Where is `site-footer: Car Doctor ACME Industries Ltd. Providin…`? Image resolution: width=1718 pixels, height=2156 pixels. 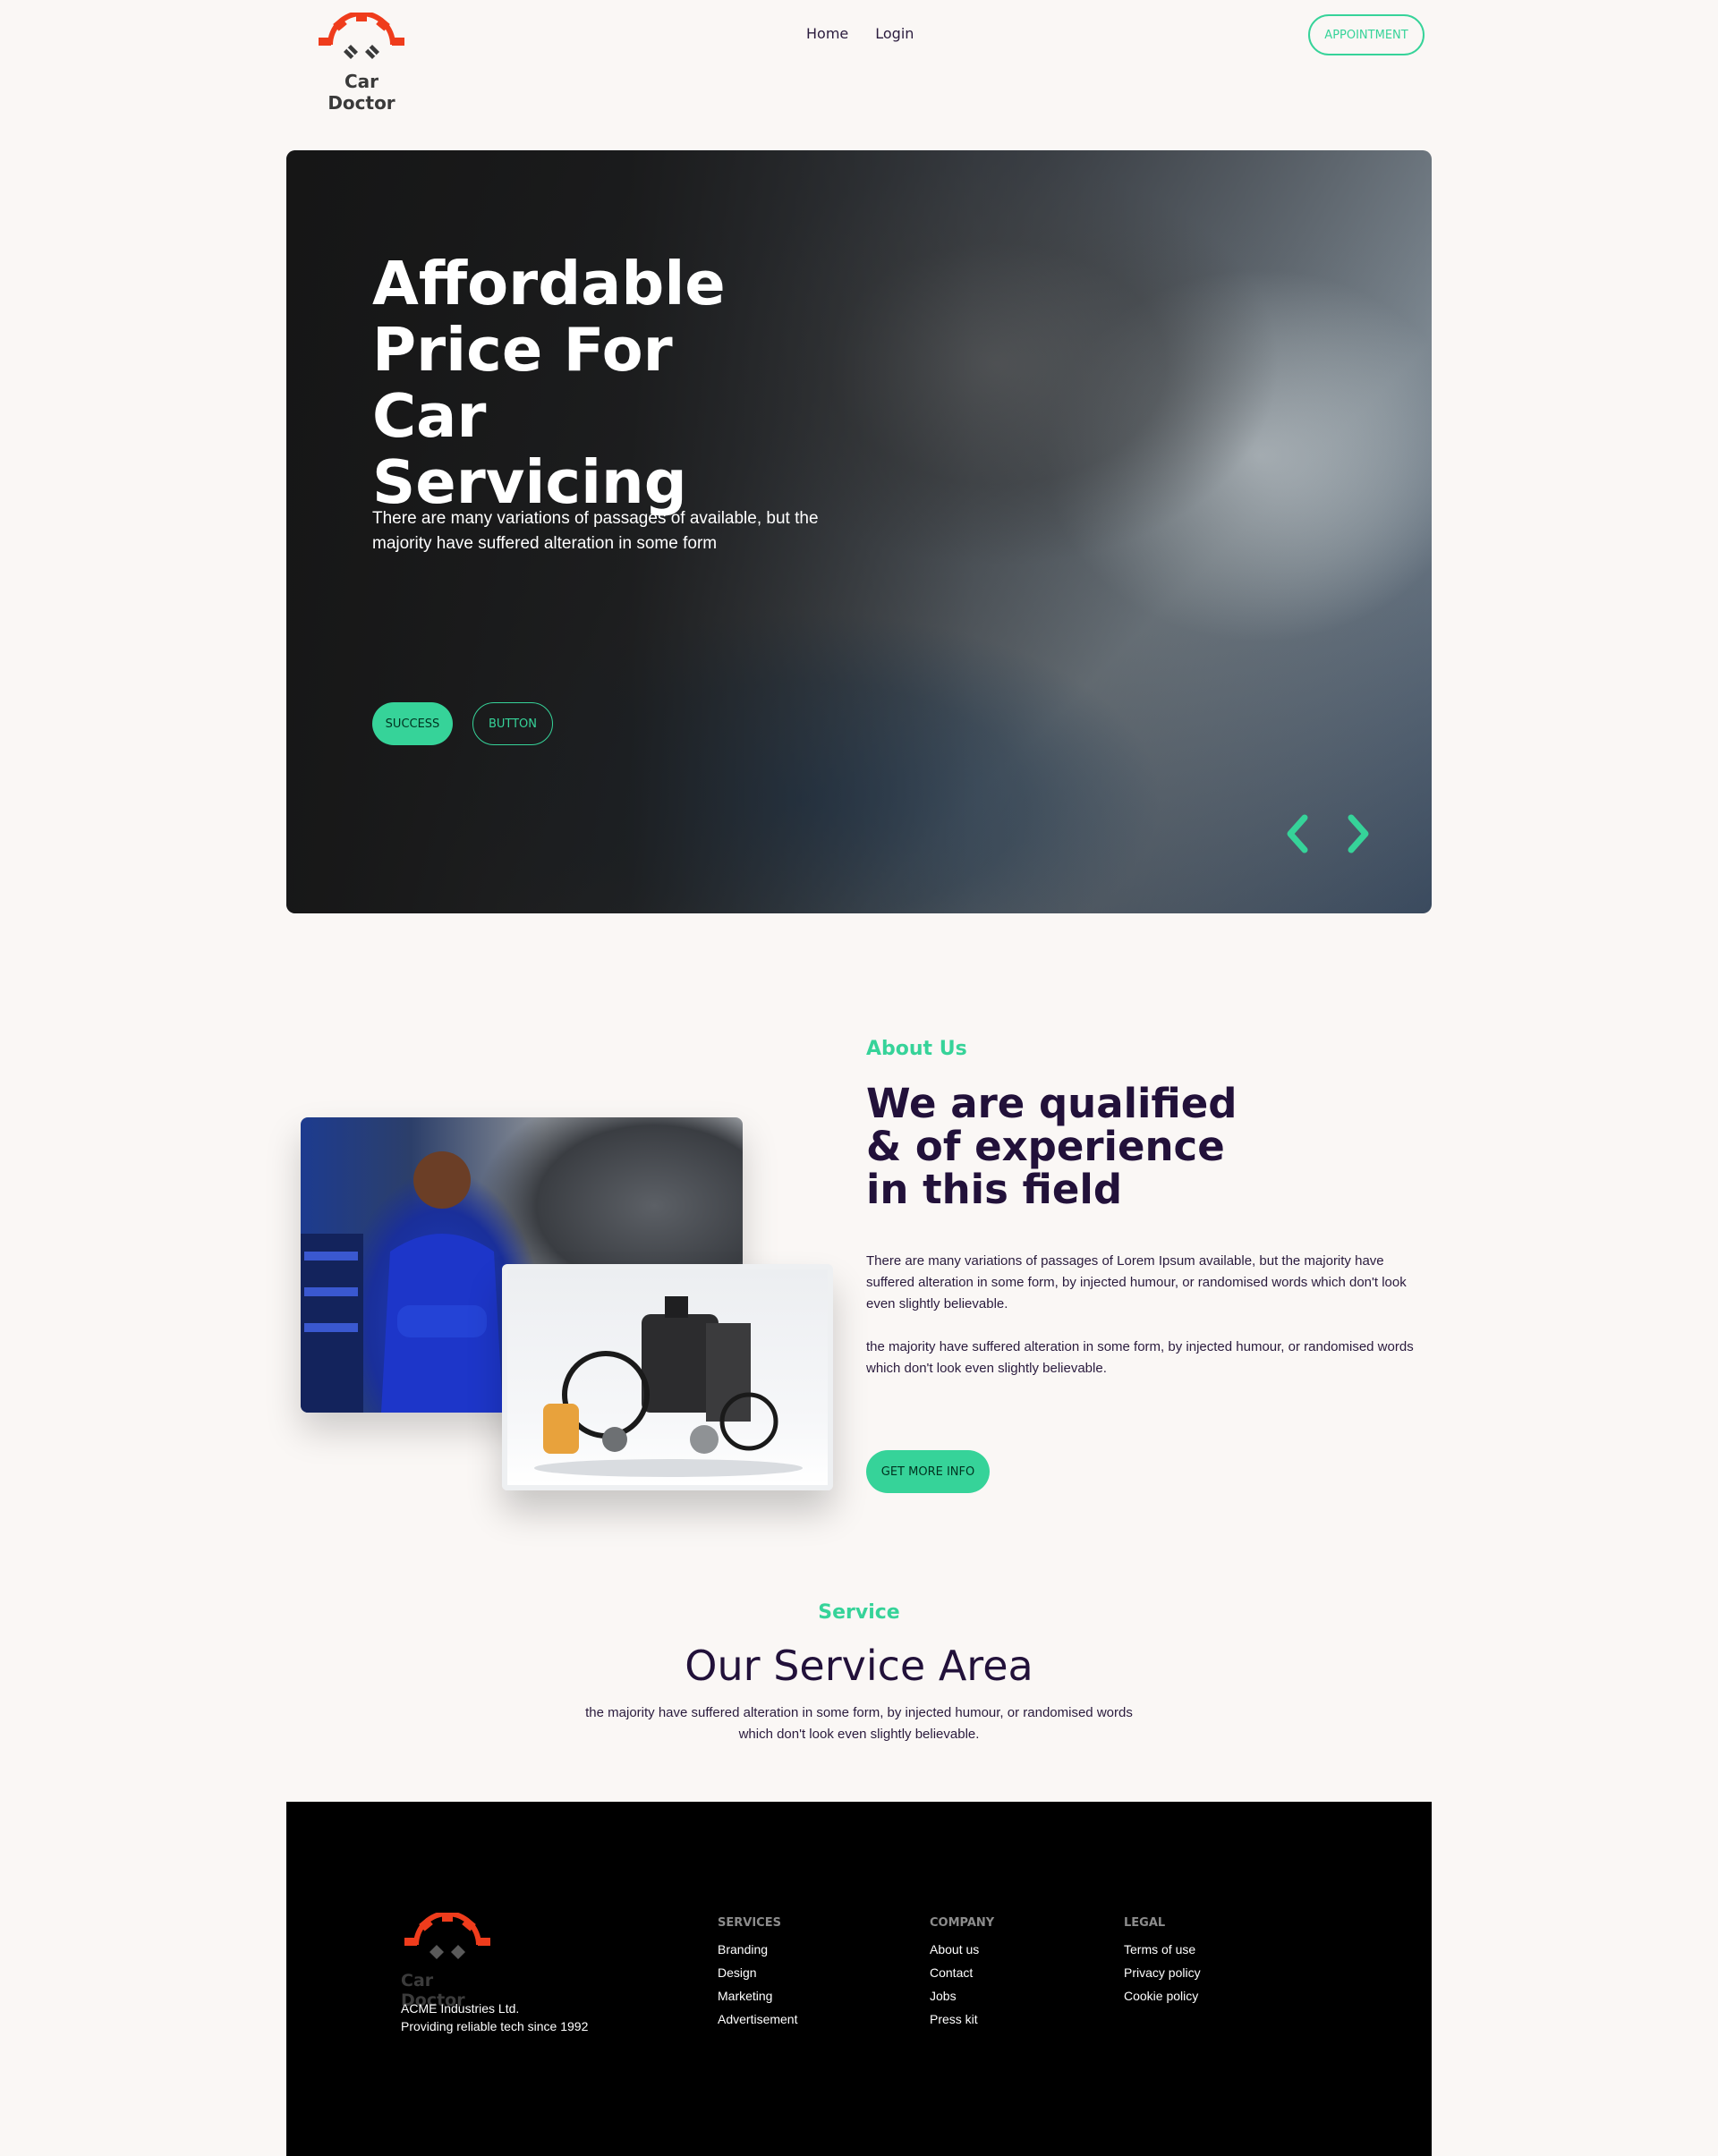
site-footer: Car Doctor ACME Industries Ltd. Providin… is located at coordinates (859, 1979).